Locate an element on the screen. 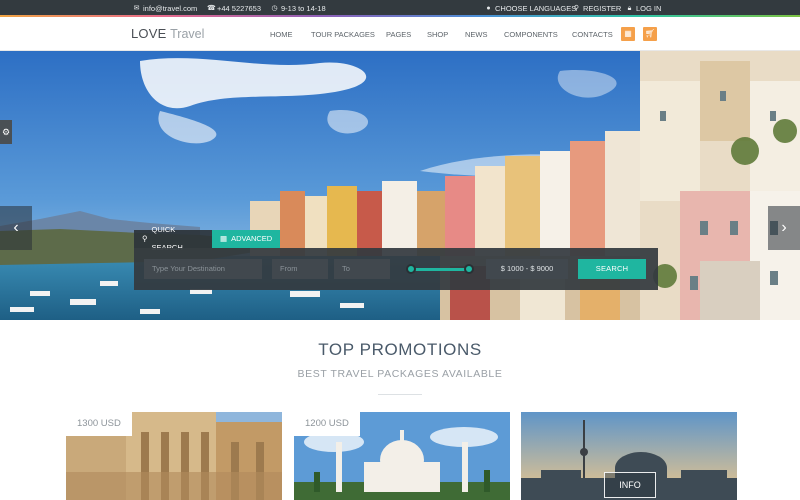  clock-icon: ◷ is located at coordinates (274, 8).